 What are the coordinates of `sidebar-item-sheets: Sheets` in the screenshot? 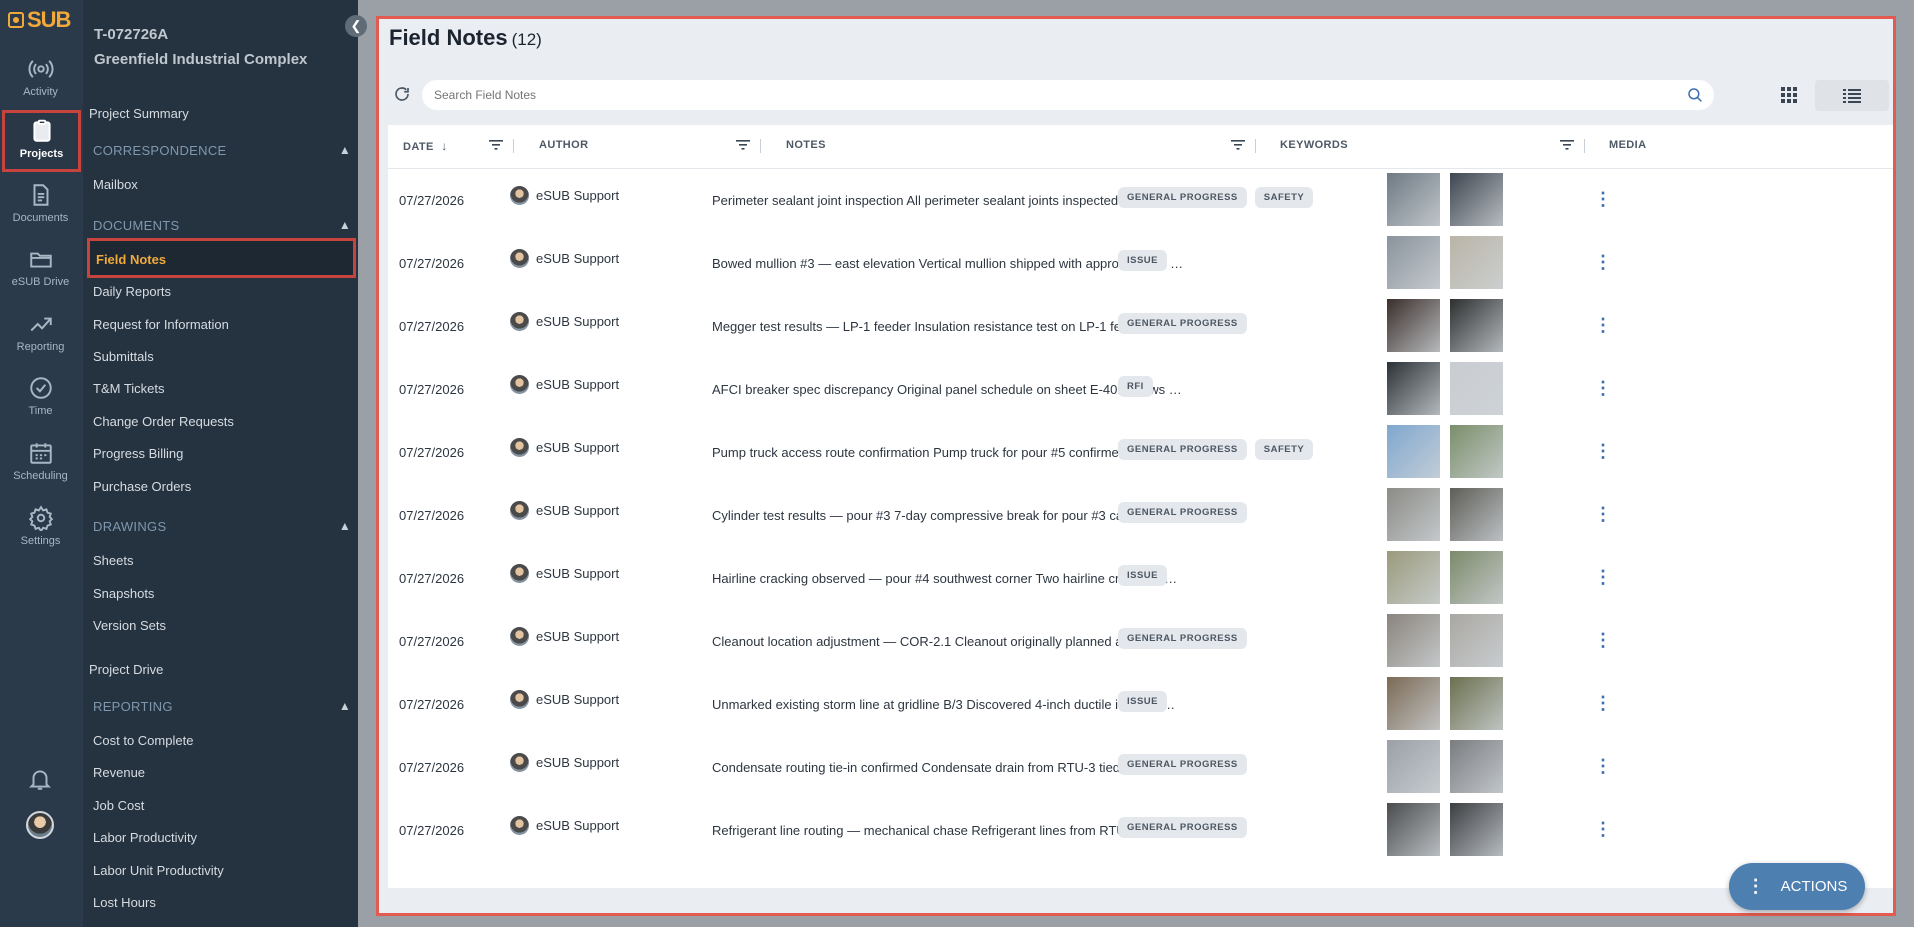 It's located at (113, 560).